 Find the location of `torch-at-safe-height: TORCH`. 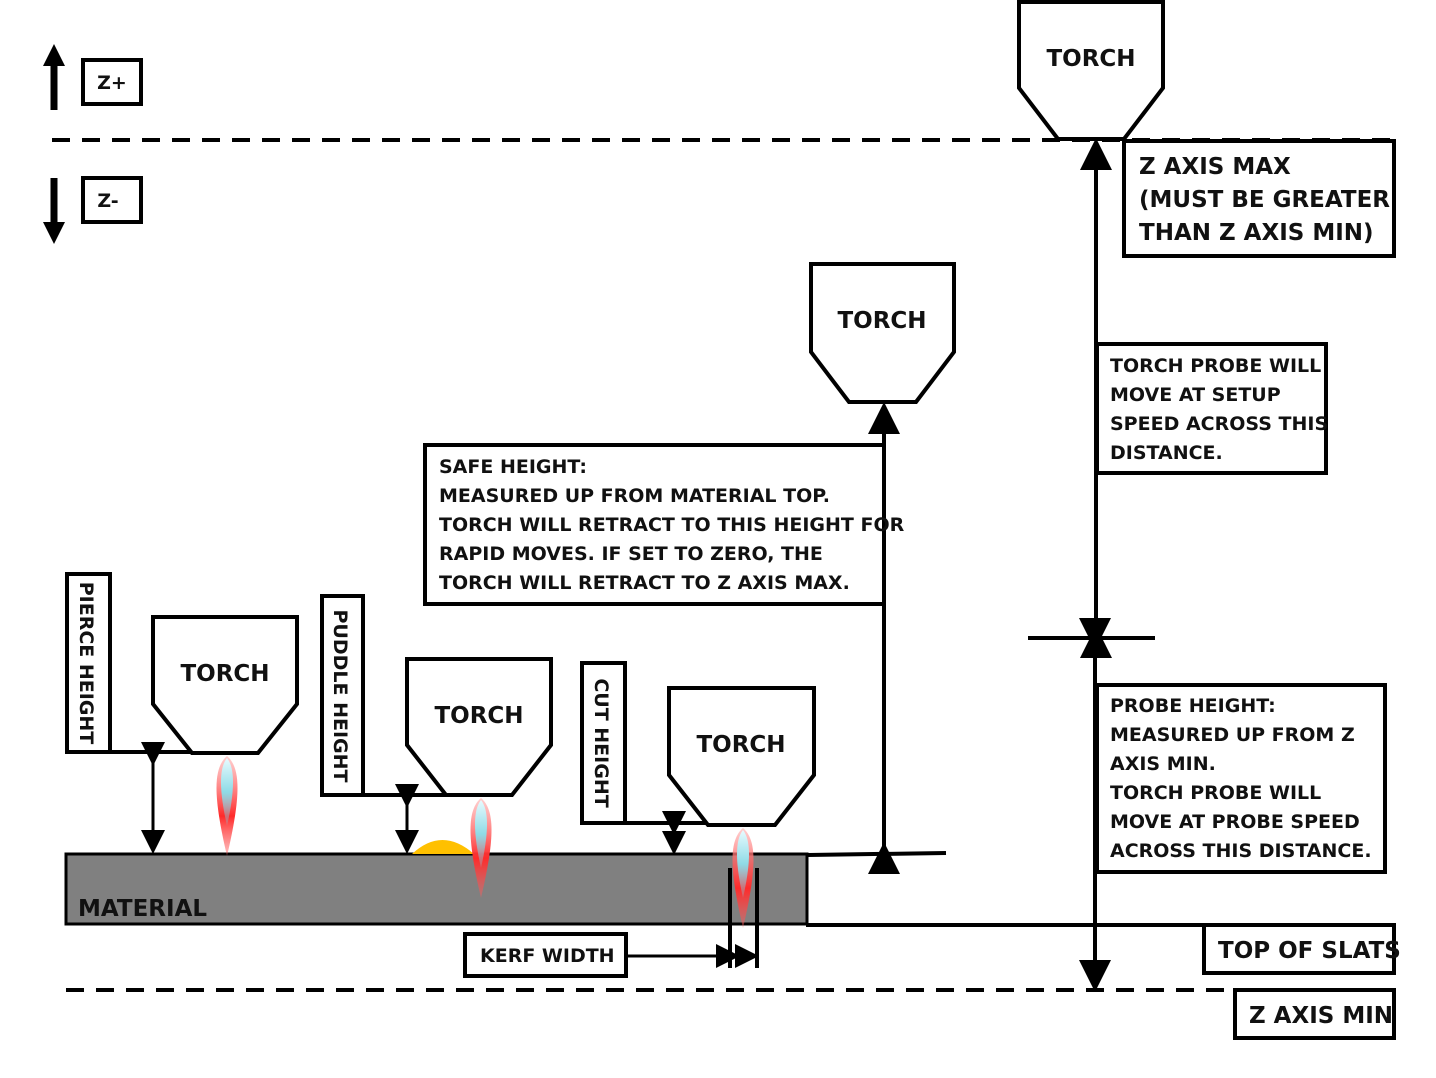

torch-at-safe-height: TORCH is located at coordinates (882, 333).